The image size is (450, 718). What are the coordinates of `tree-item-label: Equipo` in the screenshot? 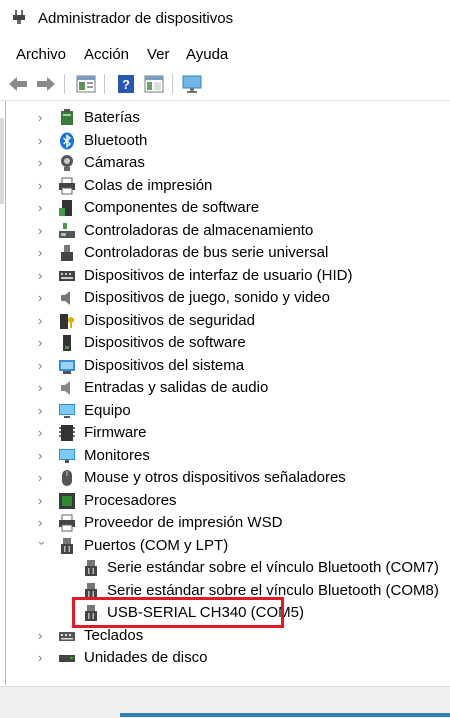 It's located at (107, 410).